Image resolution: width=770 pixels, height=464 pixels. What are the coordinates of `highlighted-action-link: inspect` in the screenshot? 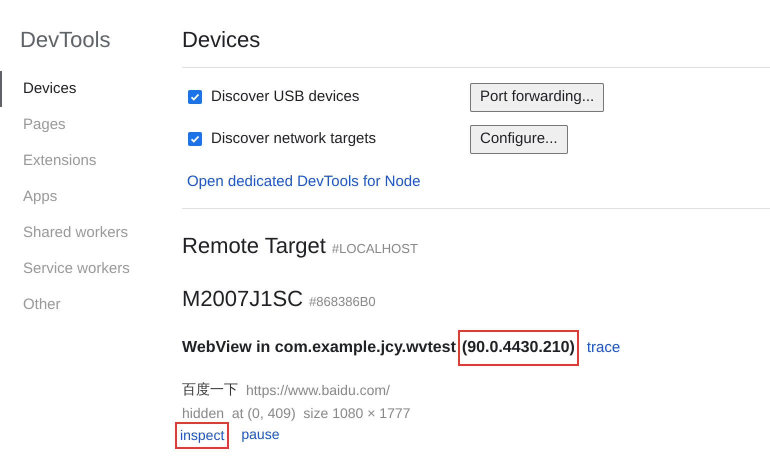 It's located at (202, 435).